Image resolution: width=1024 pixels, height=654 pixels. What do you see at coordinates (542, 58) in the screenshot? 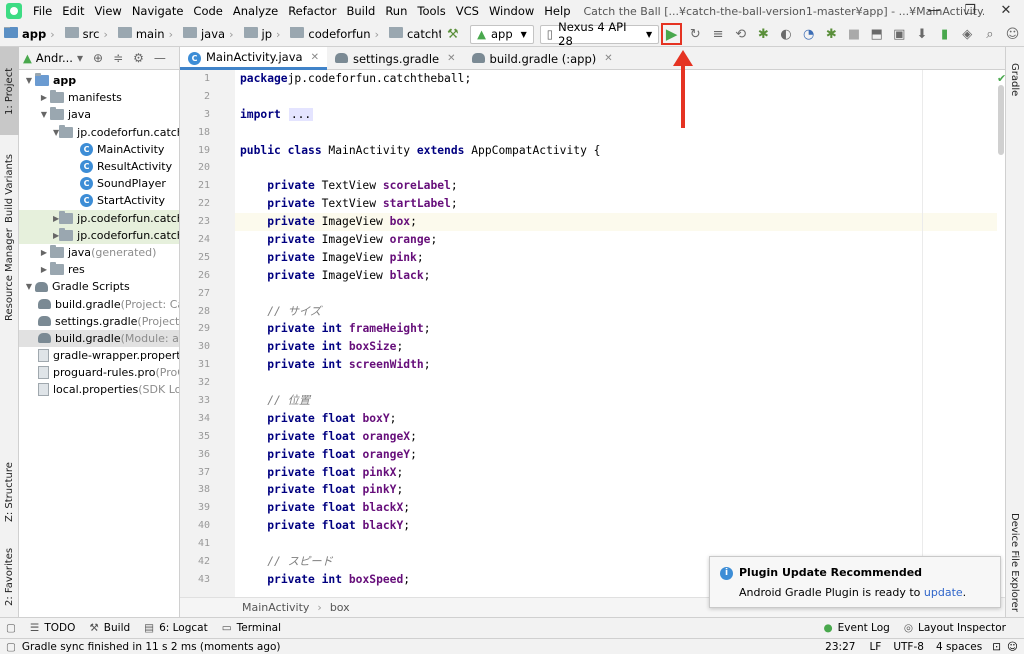
I see `editor-tab: build.gradle (:app) ✕` at bounding box center [542, 58].